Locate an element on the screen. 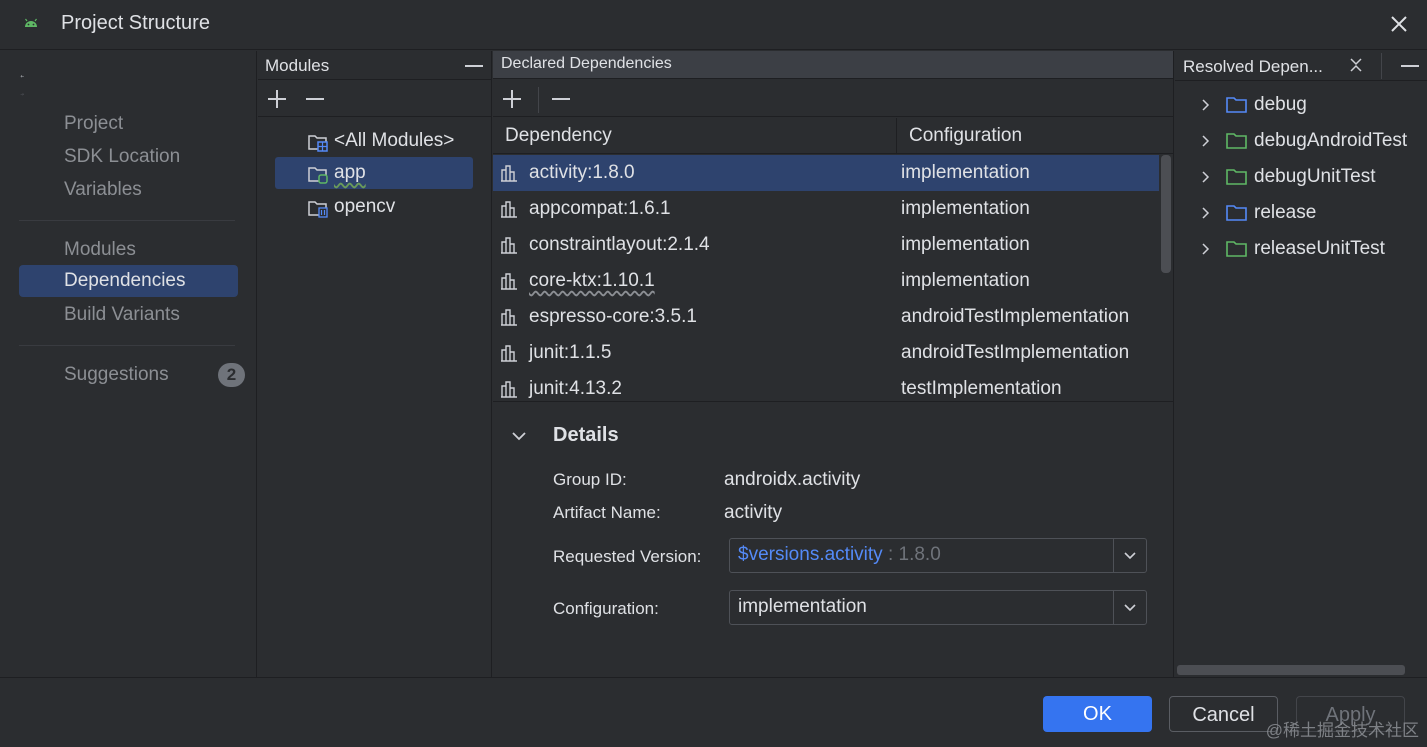  suggestions-label: Suggestions is located at coordinates (116, 374).